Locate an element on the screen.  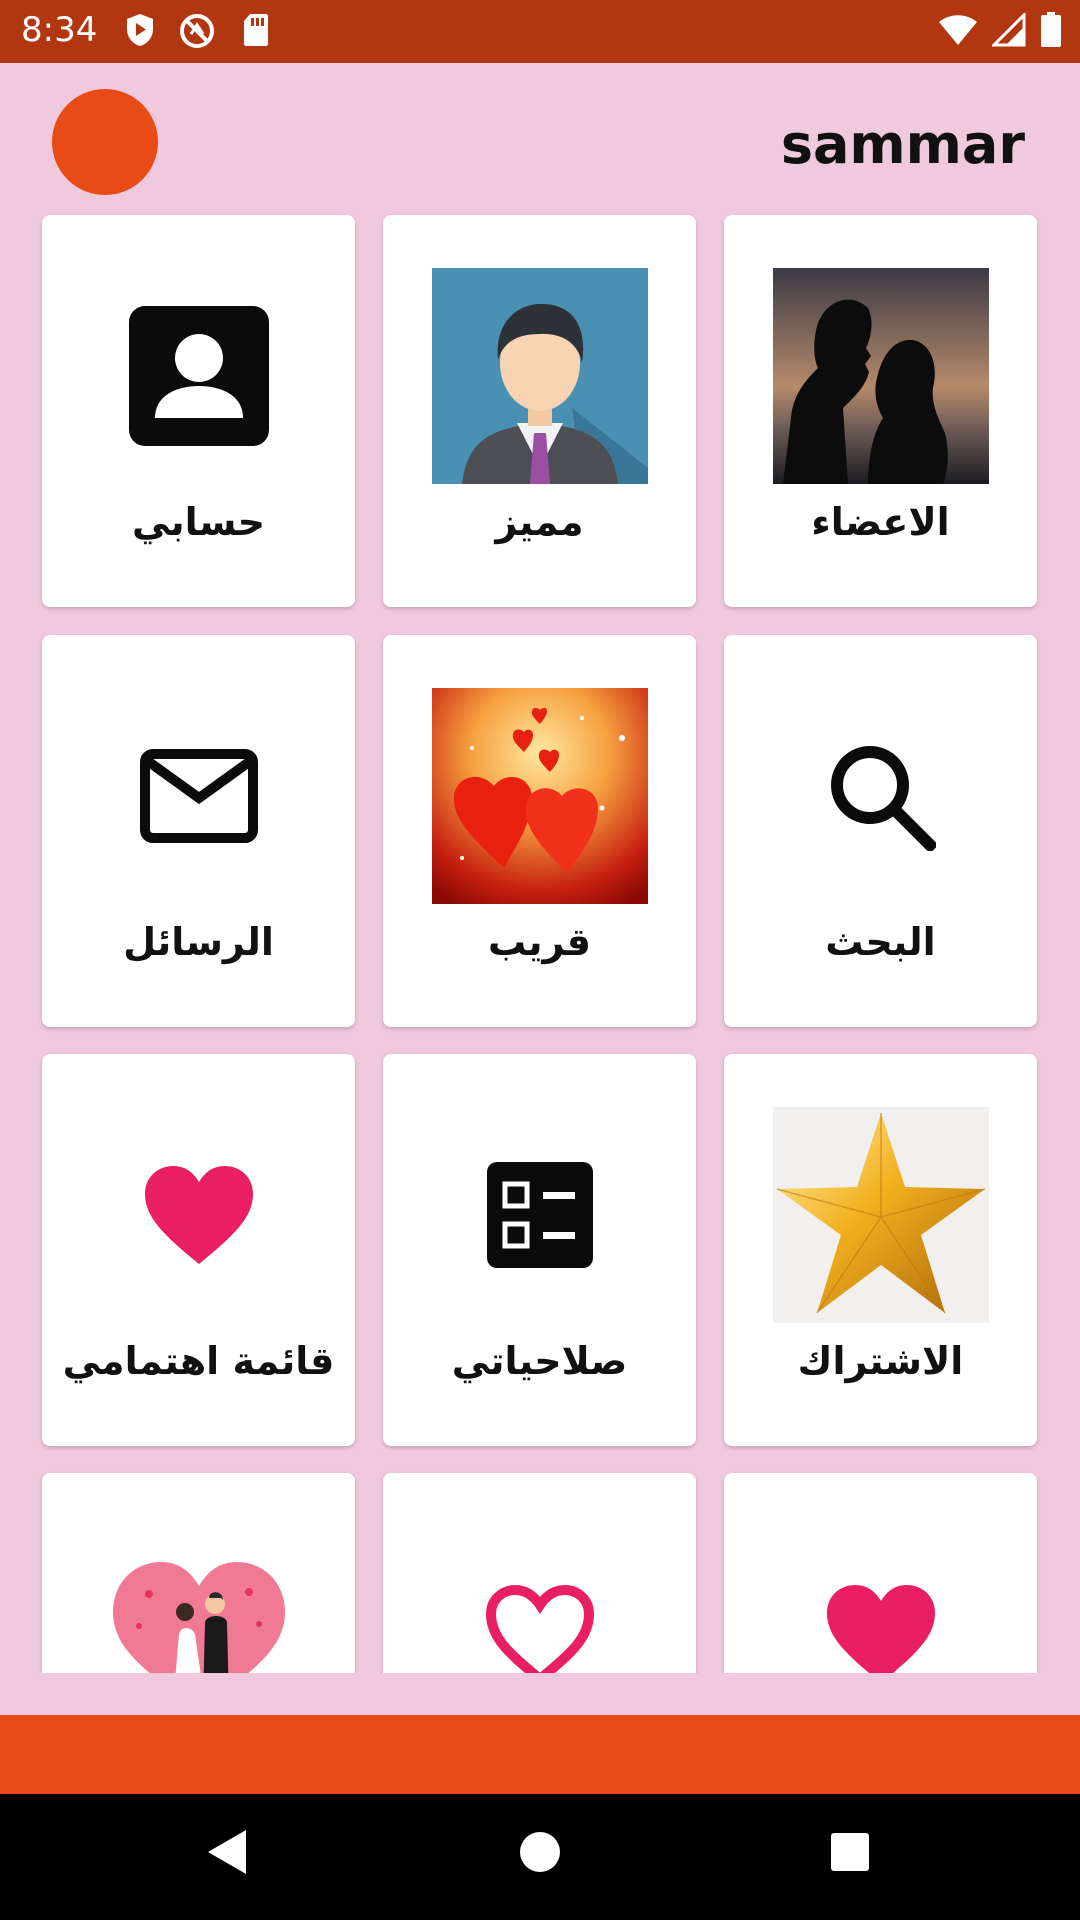
couple-silhouette-photo is located at coordinates (881, 376).